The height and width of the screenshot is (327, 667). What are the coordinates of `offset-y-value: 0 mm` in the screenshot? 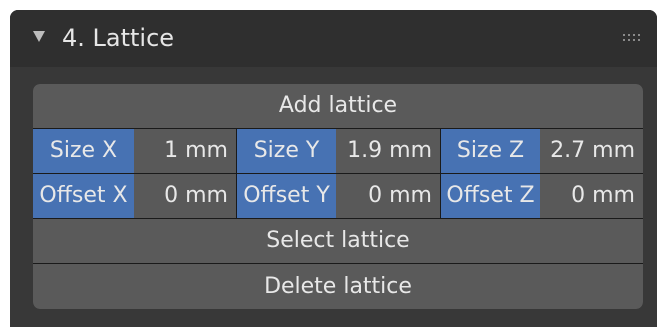 It's located at (400, 195).